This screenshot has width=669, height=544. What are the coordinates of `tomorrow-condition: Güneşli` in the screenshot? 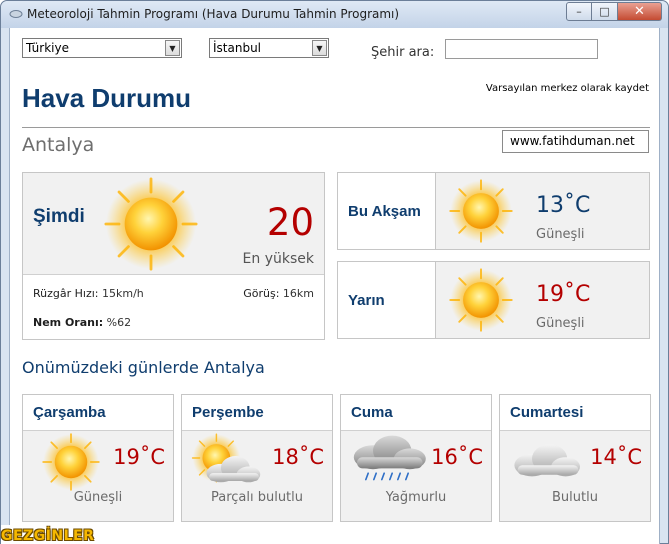 It's located at (560, 323).